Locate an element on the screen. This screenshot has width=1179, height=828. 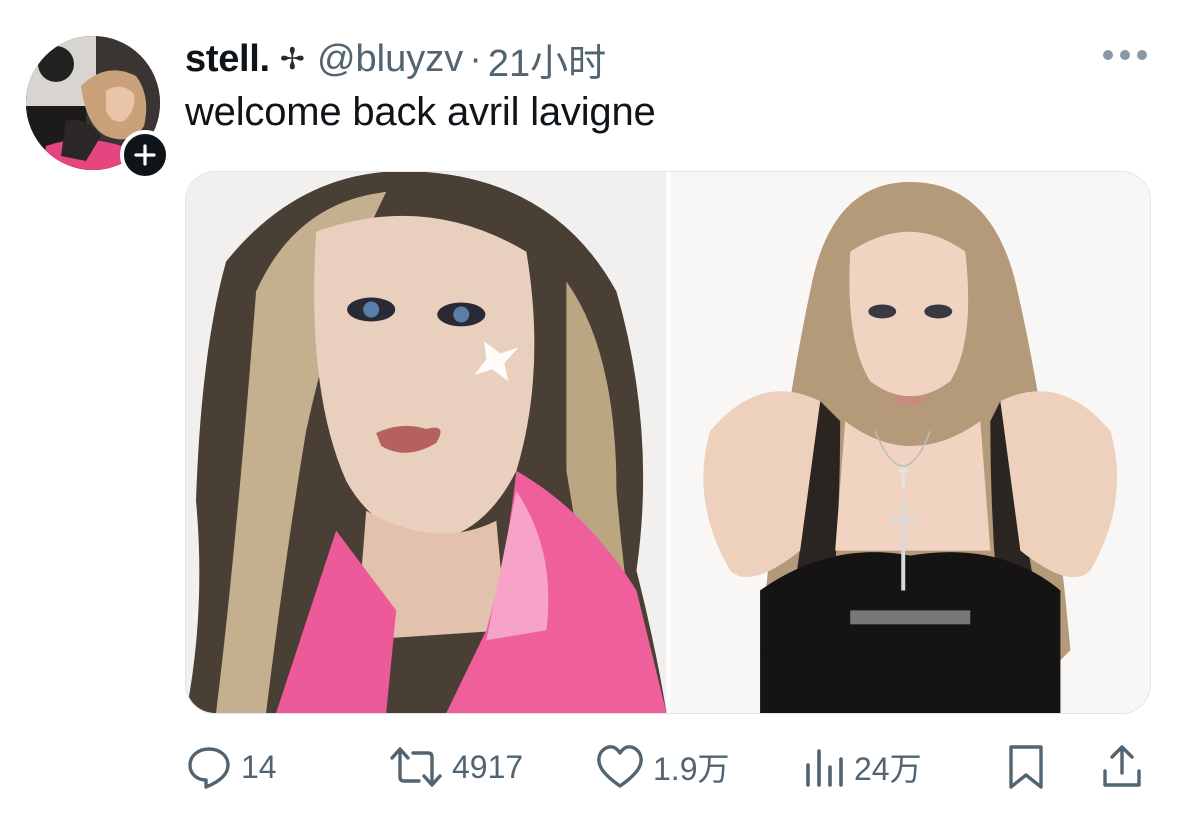
more-horizontal-icon is located at coordinates (1125, 55).